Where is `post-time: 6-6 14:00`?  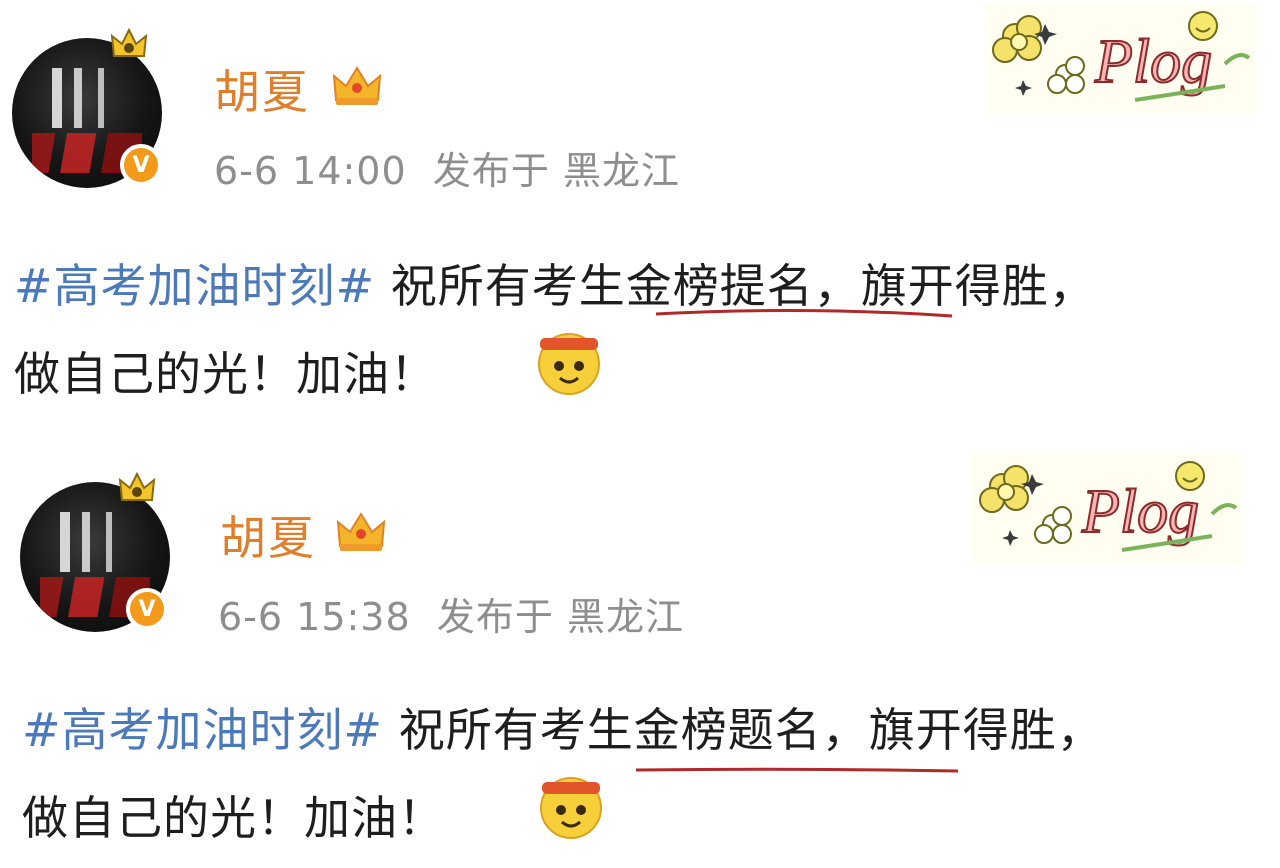
post-time: 6-6 14:00 is located at coordinates (310, 171).